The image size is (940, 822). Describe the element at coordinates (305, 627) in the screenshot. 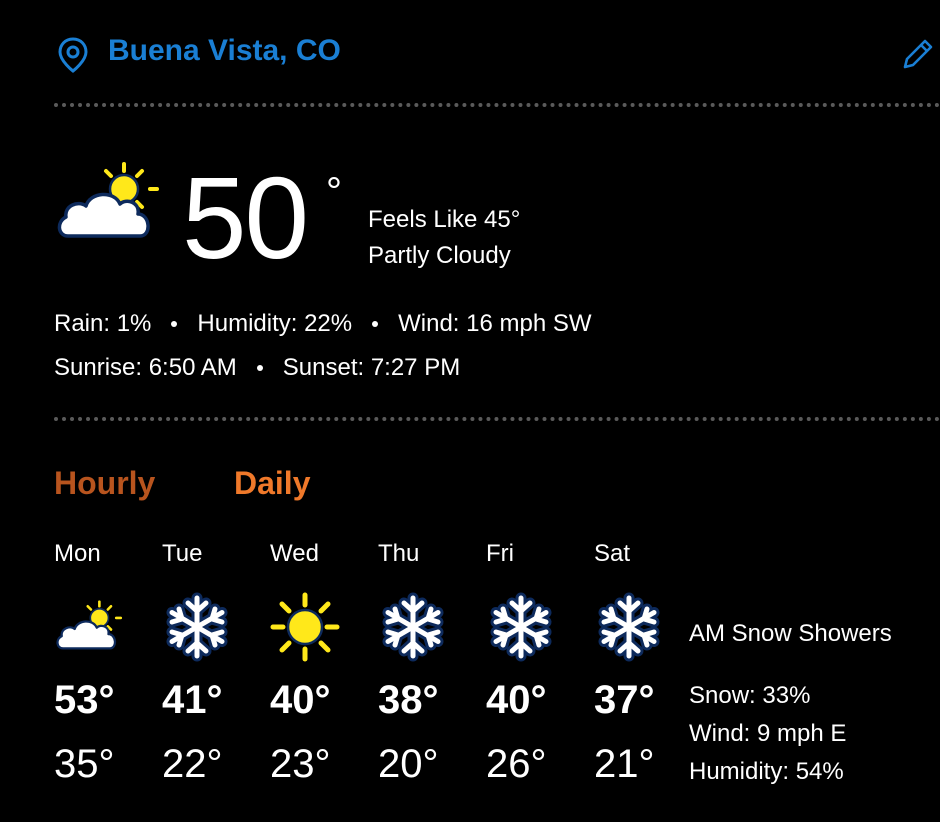

I see `sun-icon` at that location.